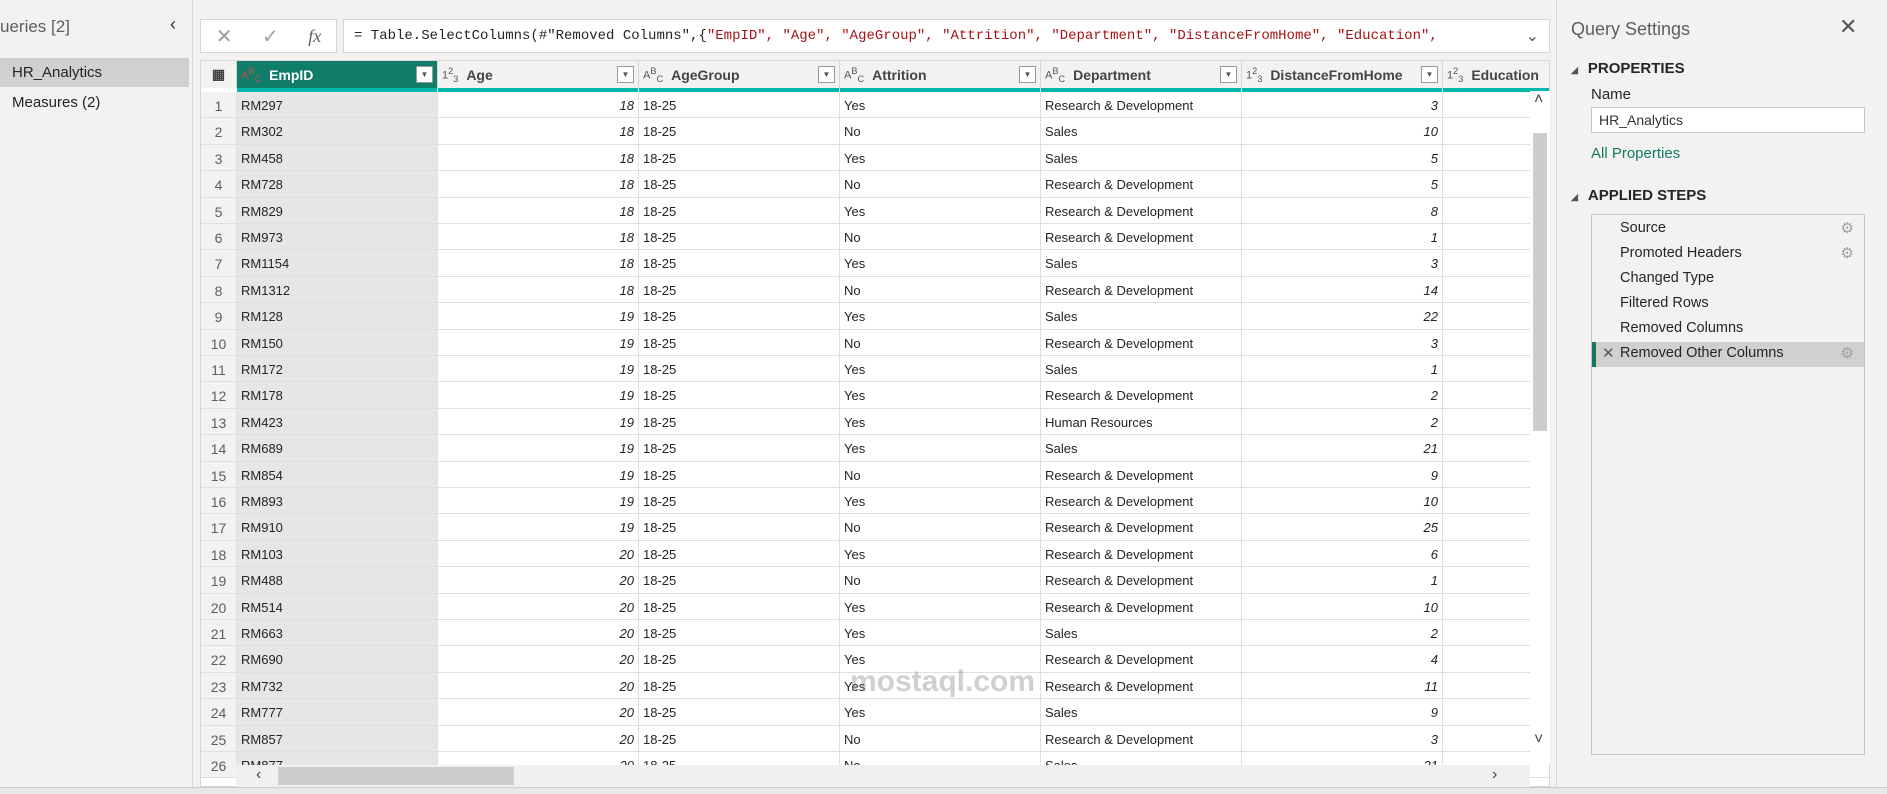 Image resolution: width=1887 pixels, height=794 pixels. I want to click on cell-emp-id: RM829, so click(337, 210).